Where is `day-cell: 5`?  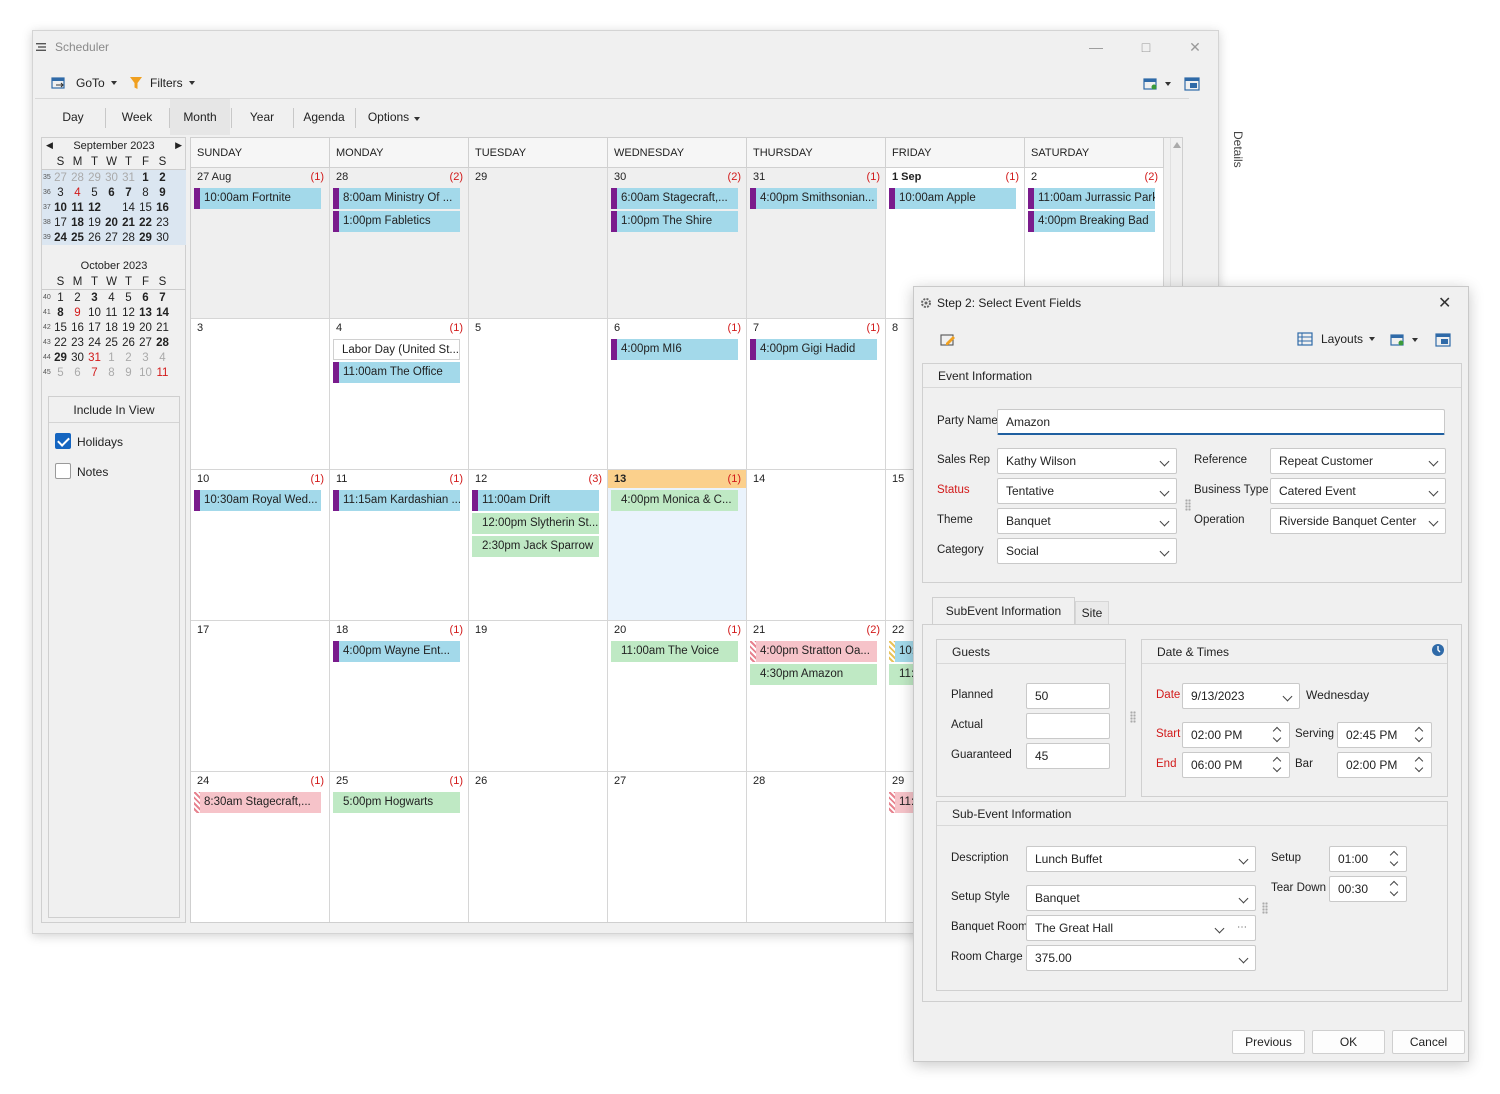
day-cell: 5 is located at coordinates (538, 394).